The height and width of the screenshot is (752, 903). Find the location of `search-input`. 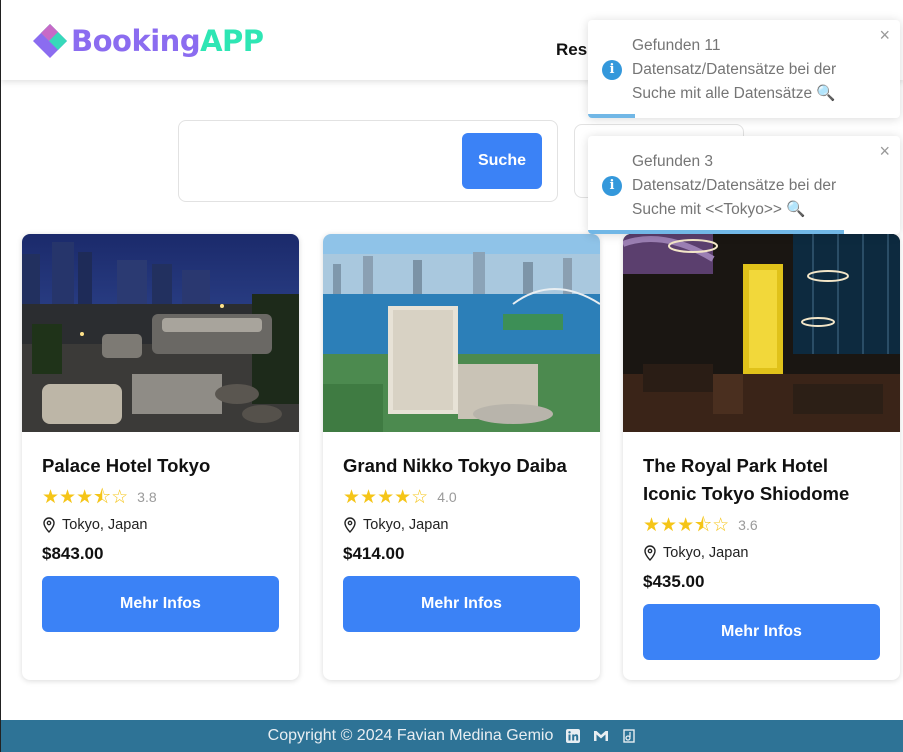

search-input is located at coordinates (328, 161).